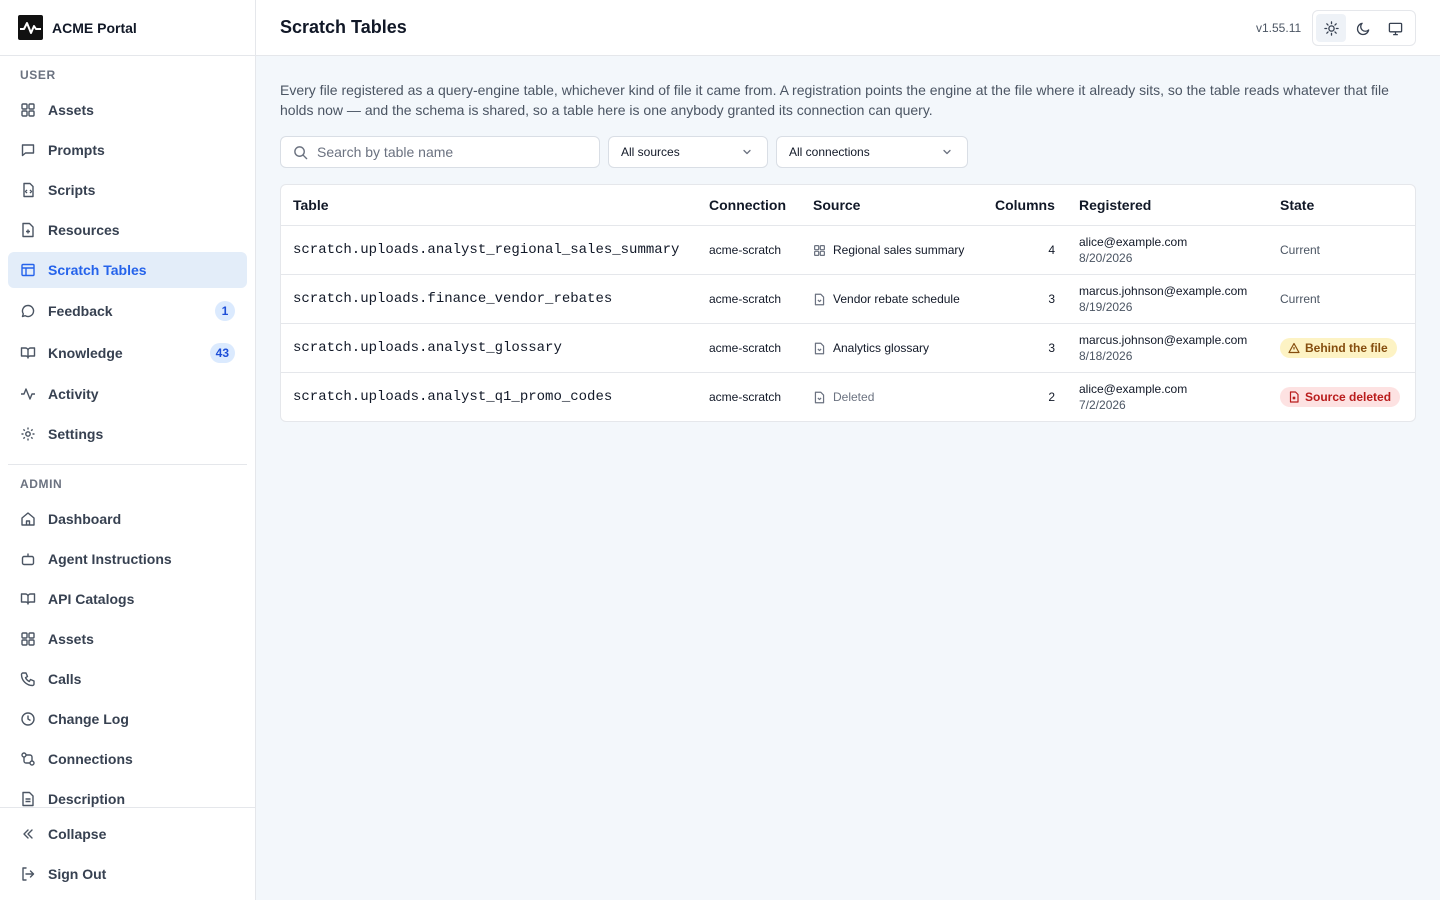 Image resolution: width=1440 pixels, height=900 pixels. I want to click on sun-icon, so click(1331, 28).